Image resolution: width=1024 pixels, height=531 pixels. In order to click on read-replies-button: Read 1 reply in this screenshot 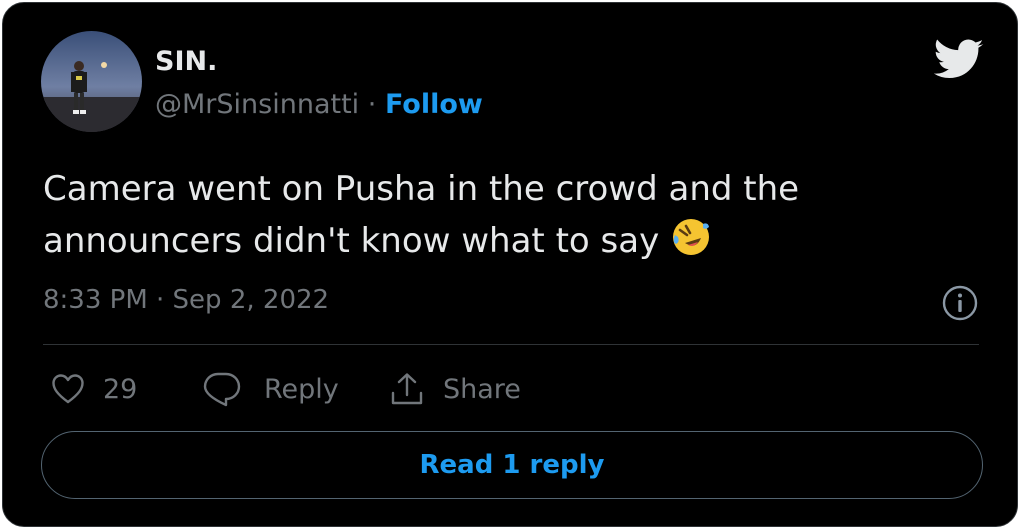, I will do `click(512, 465)`.